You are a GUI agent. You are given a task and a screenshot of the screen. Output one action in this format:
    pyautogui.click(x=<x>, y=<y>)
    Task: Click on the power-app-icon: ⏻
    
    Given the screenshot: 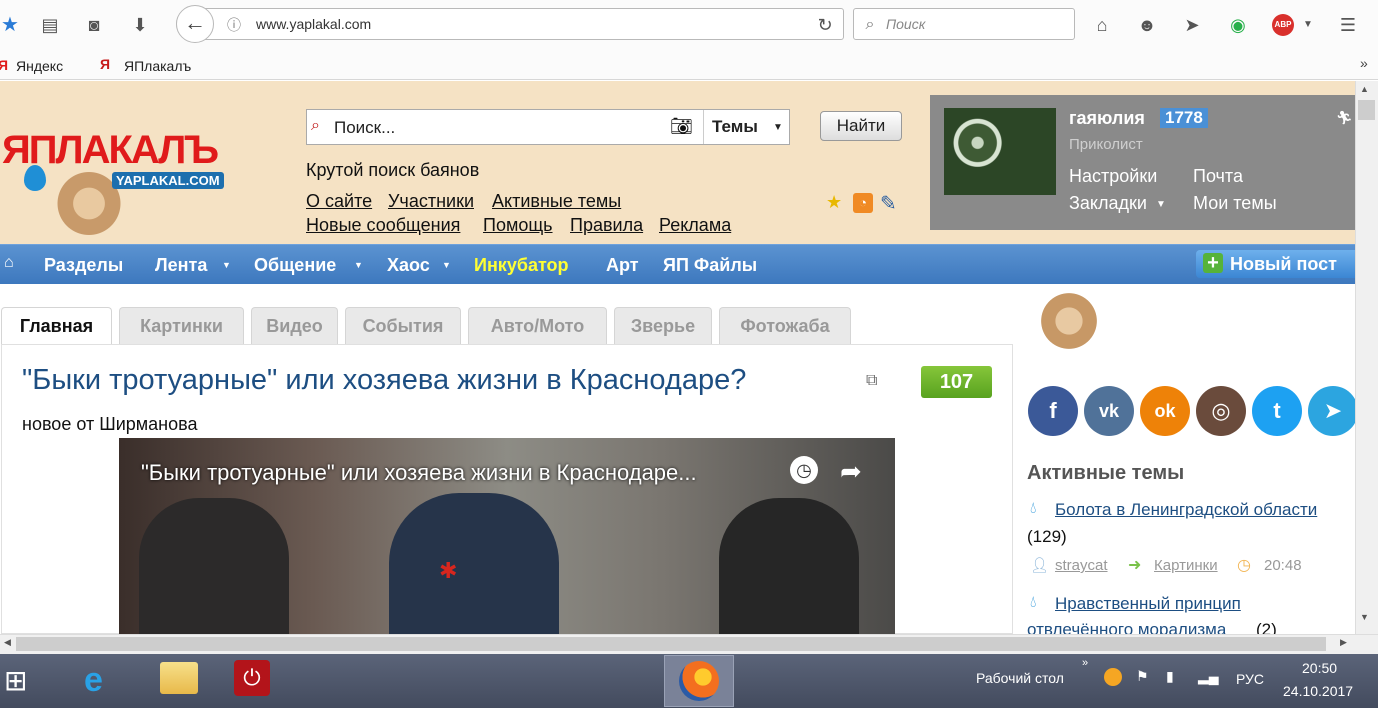 What is the action you would take?
    pyautogui.click(x=252, y=678)
    